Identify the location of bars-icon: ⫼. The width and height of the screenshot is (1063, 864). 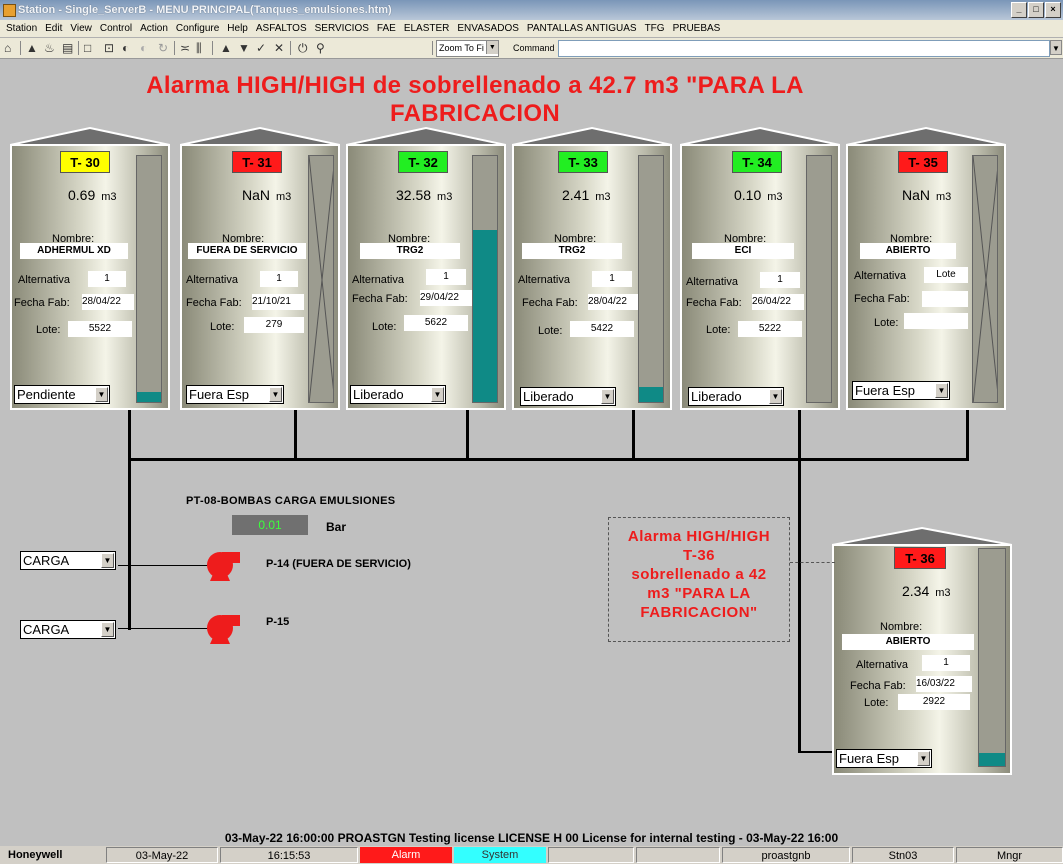
(199, 48).